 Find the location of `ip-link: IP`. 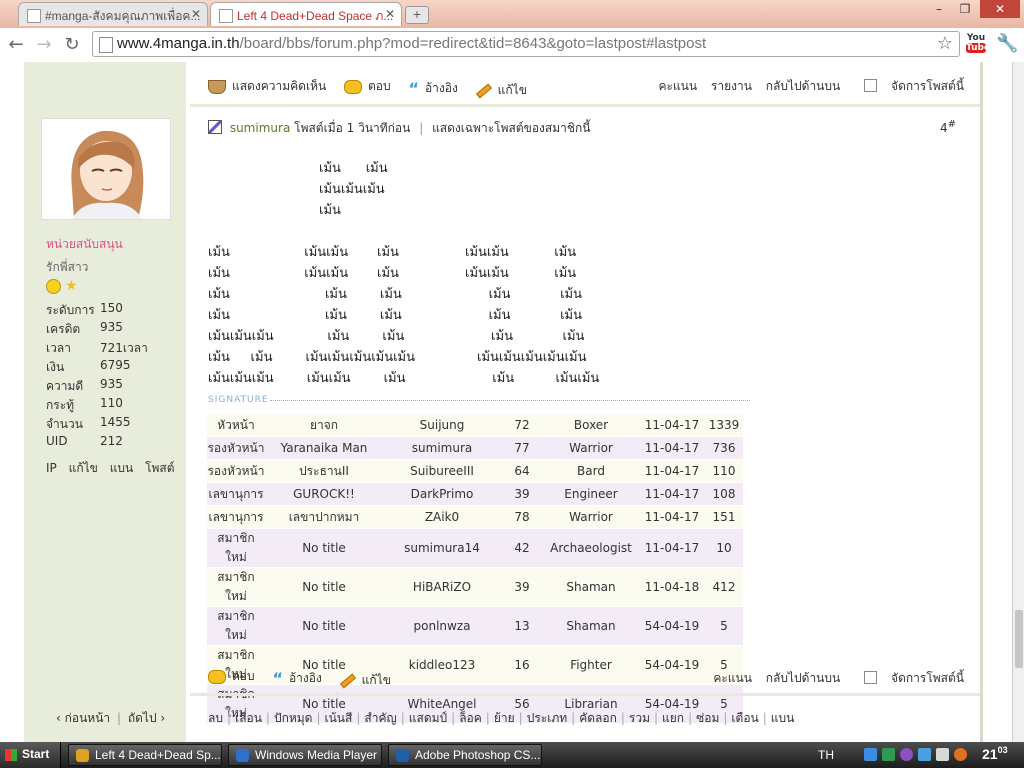

ip-link: IP is located at coordinates (51, 468).